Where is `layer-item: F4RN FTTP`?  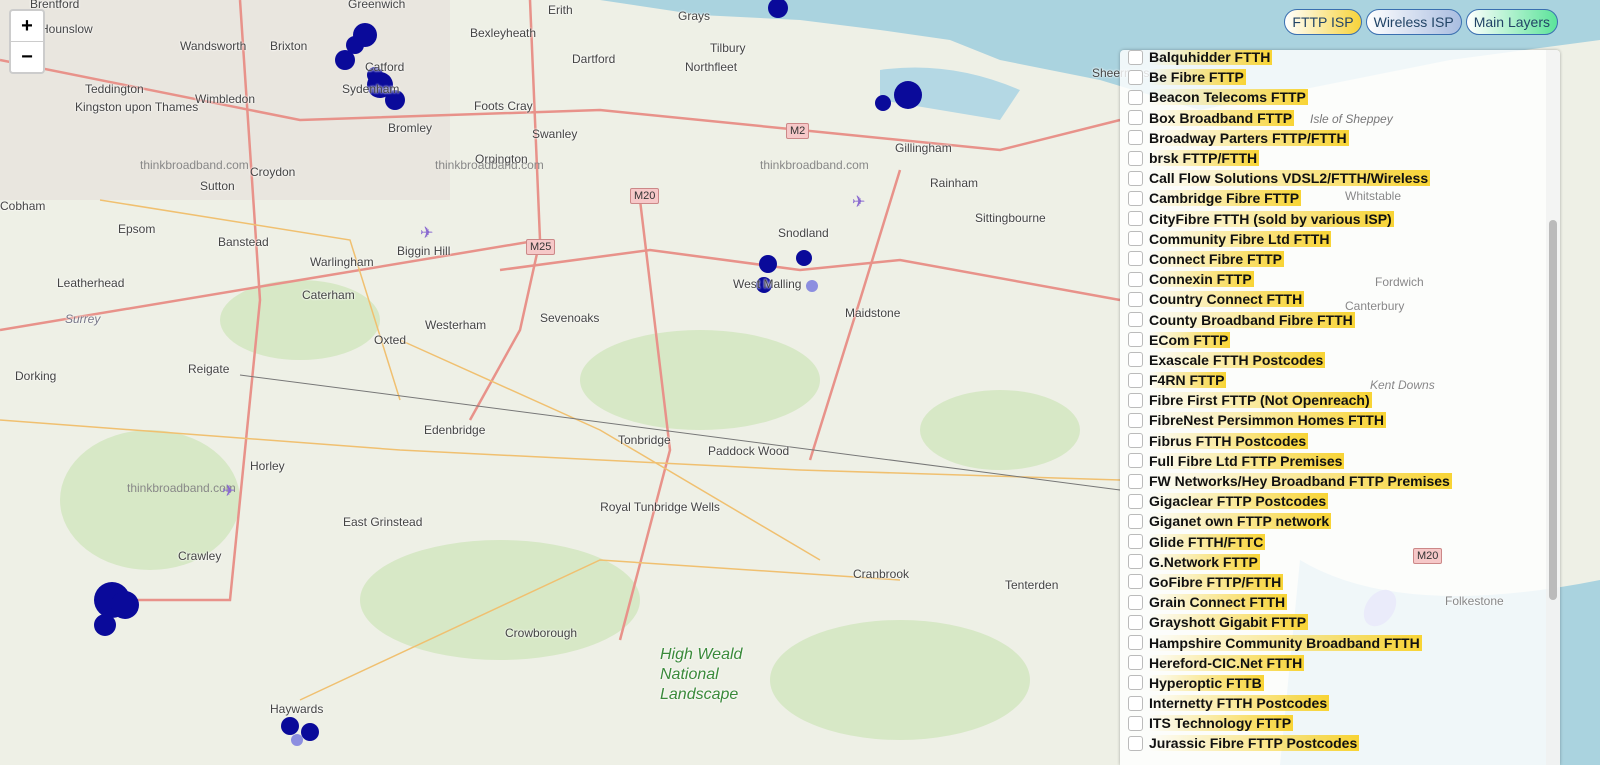
layer-item: F4RN FTTP is located at coordinates (1340, 380).